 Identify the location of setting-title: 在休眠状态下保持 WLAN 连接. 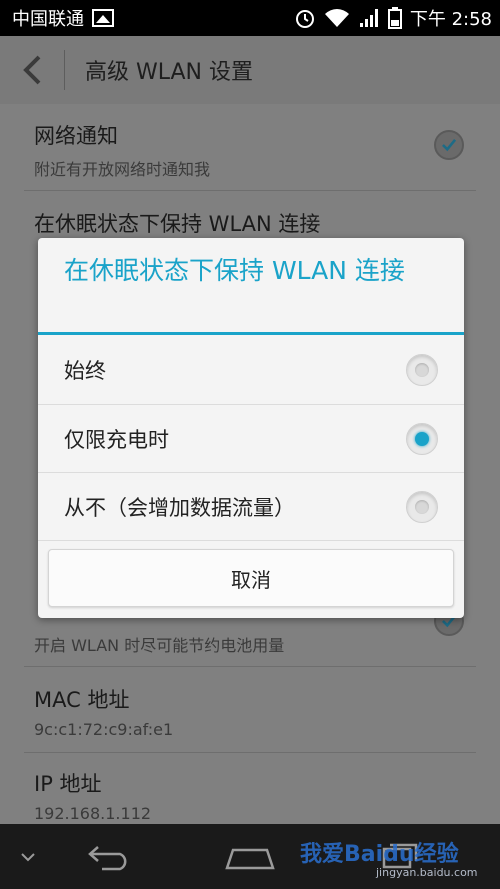
(177, 224).